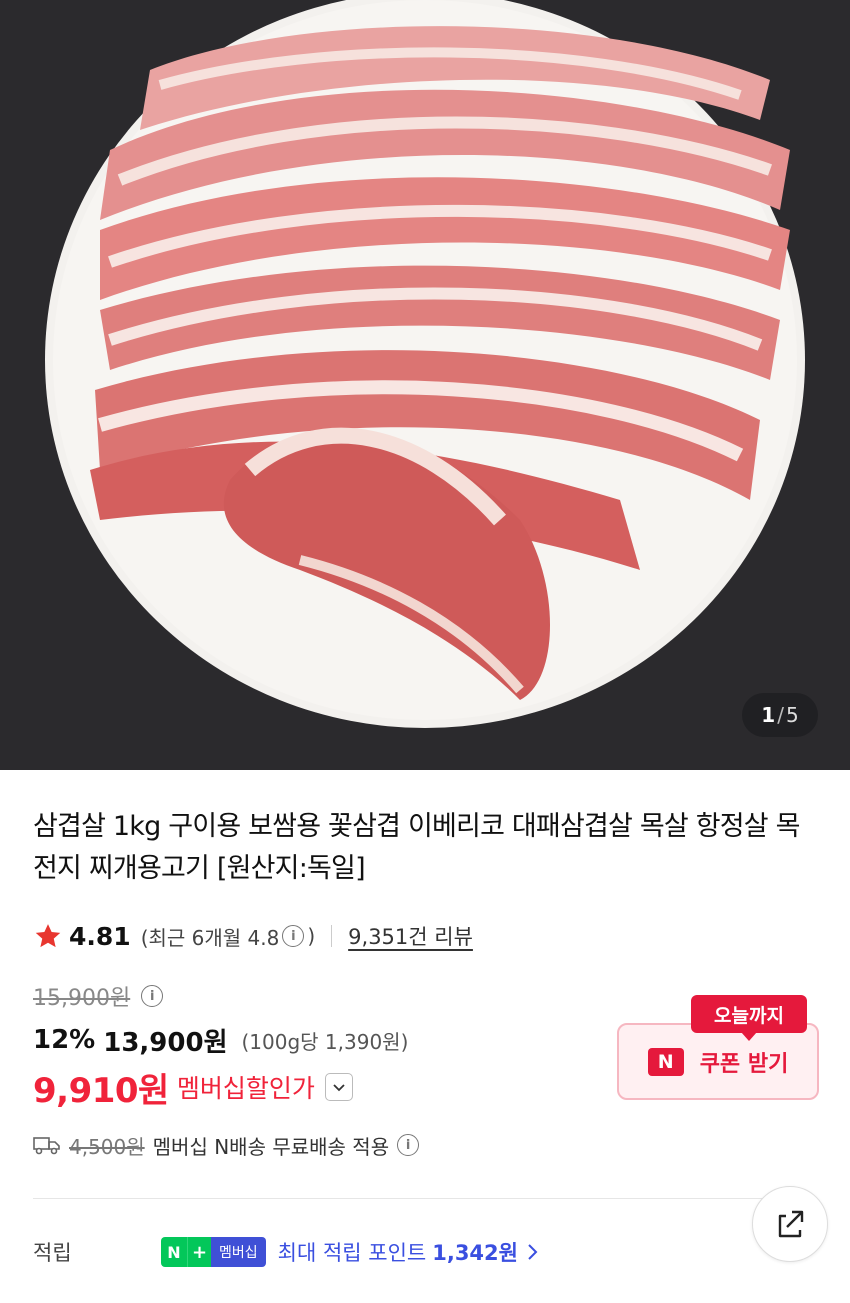  I want to click on recent-rating-text: (최근 6개월 4.8, so click(210, 937).